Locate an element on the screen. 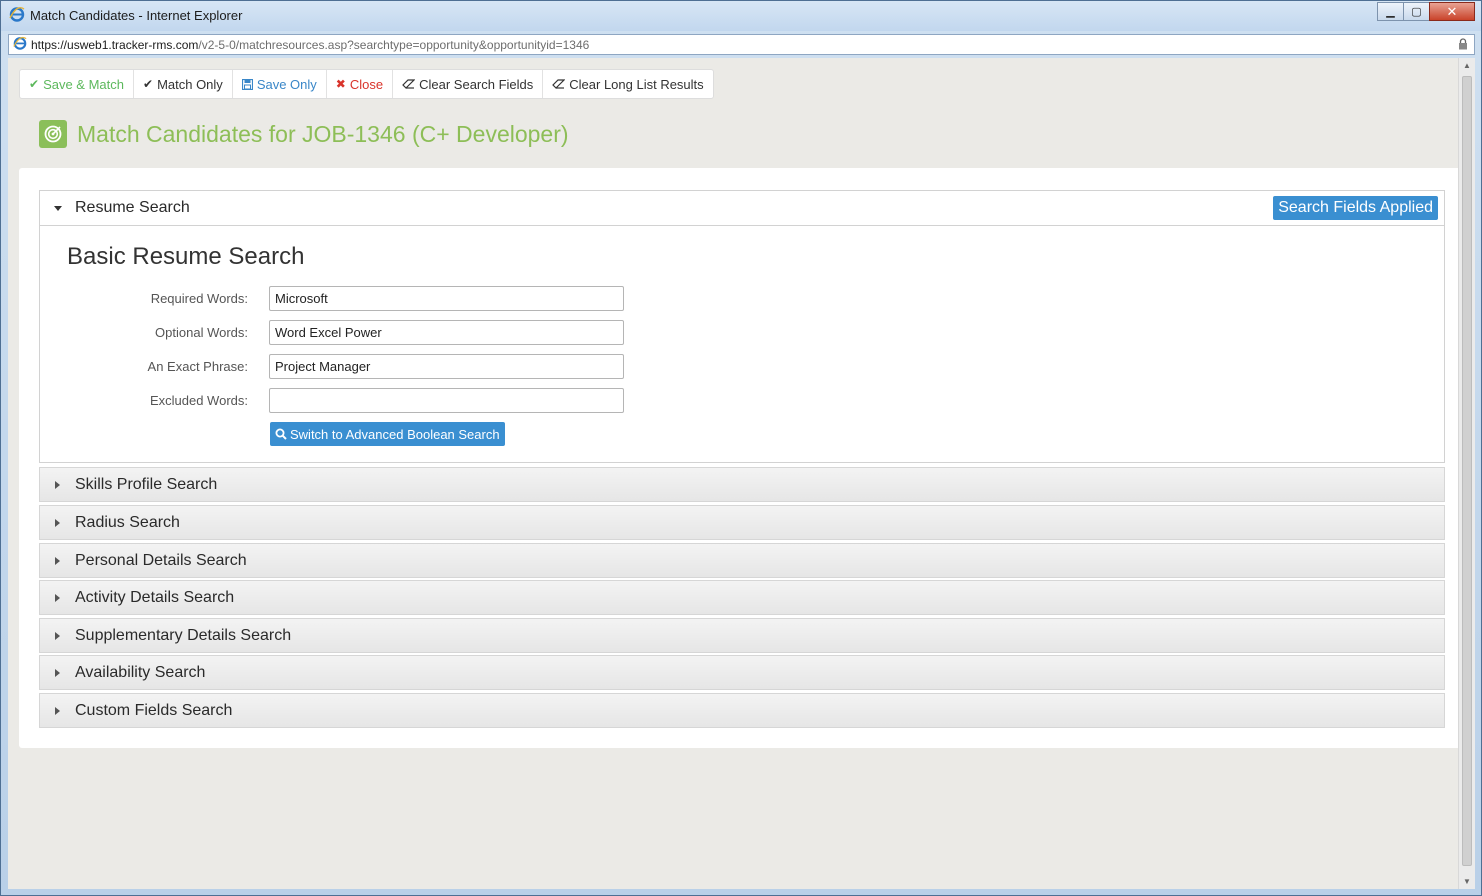 The height and width of the screenshot is (896, 1482). close-button: ✖ Close is located at coordinates (360, 84).